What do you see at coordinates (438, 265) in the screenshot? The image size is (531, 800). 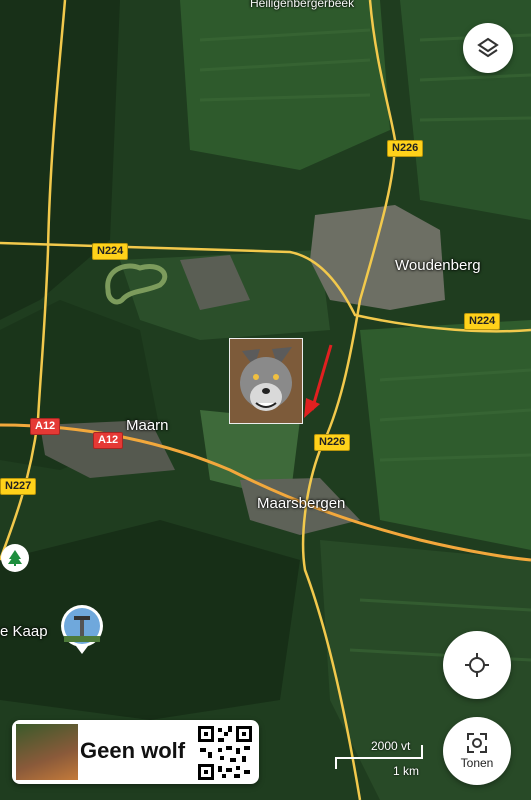 I see `place-label-woudenberg: Woudenberg` at bounding box center [438, 265].